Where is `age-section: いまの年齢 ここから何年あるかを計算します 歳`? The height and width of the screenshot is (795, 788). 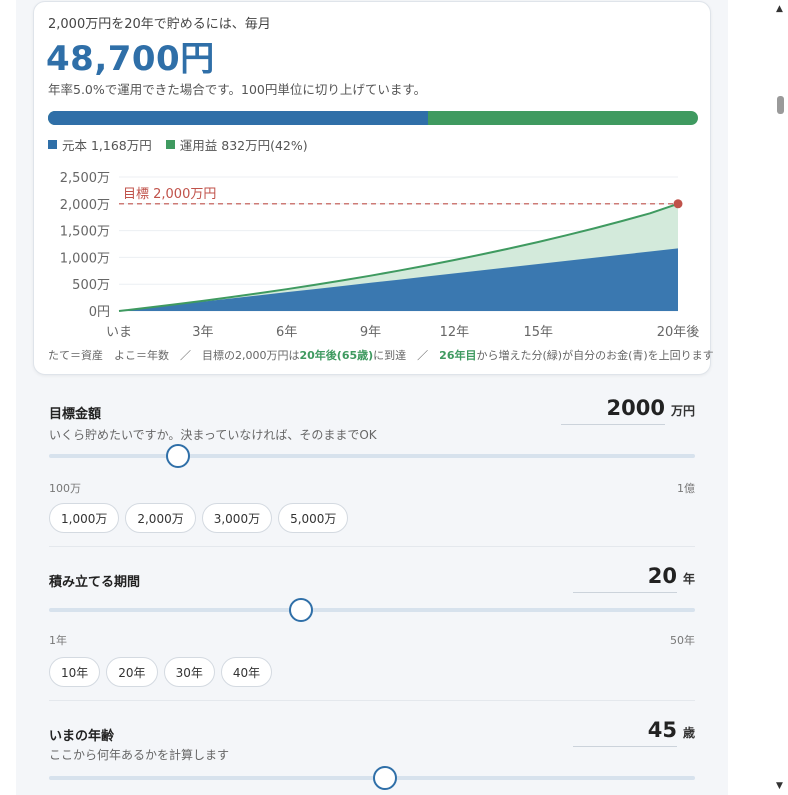 age-section: いまの年齢 ここから何年あるかを計算します 歳 is located at coordinates (372, 748).